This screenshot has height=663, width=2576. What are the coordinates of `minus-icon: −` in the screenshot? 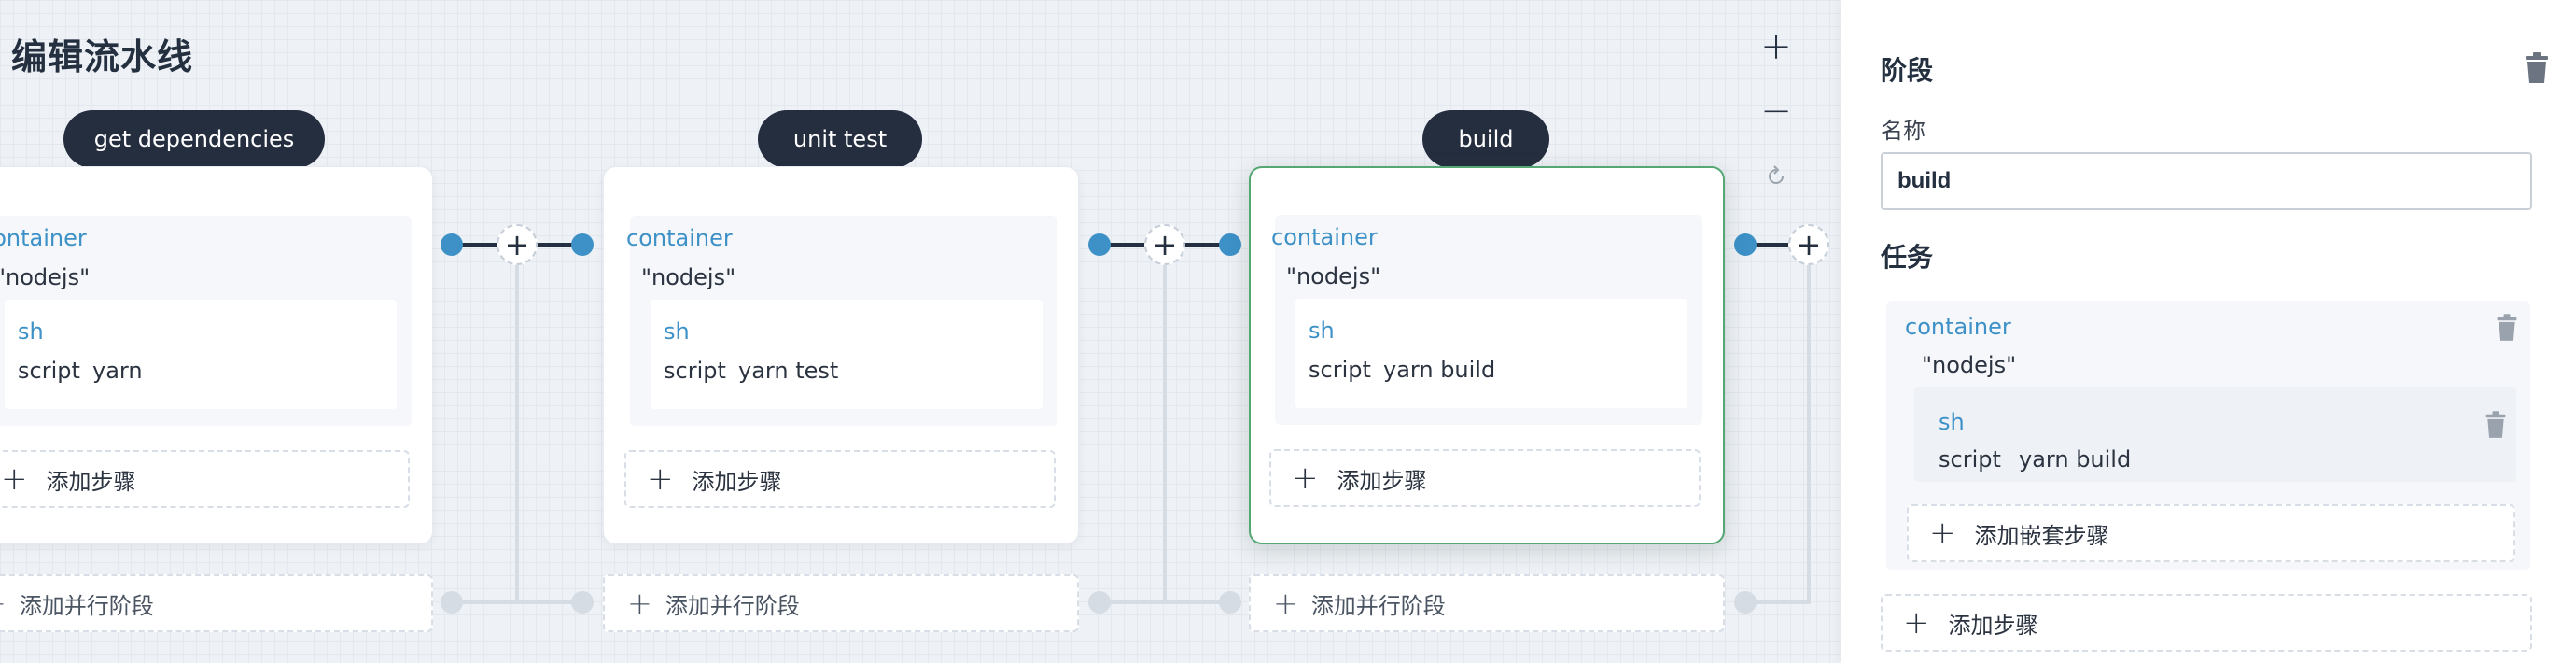 It's located at (1776, 111).